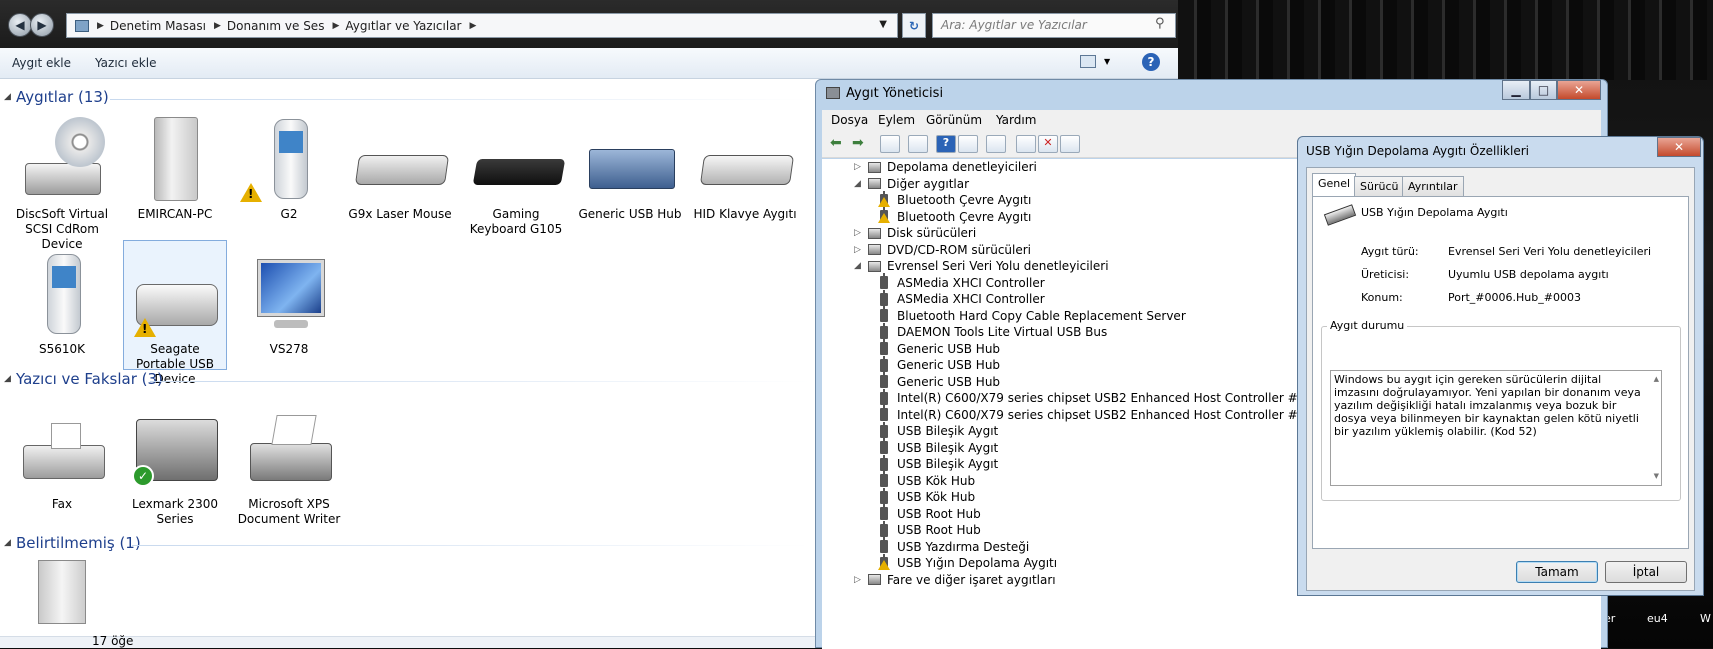 The image size is (1713, 649). Describe the element at coordinates (20, 25) in the screenshot. I see `back-button: ◀` at that location.